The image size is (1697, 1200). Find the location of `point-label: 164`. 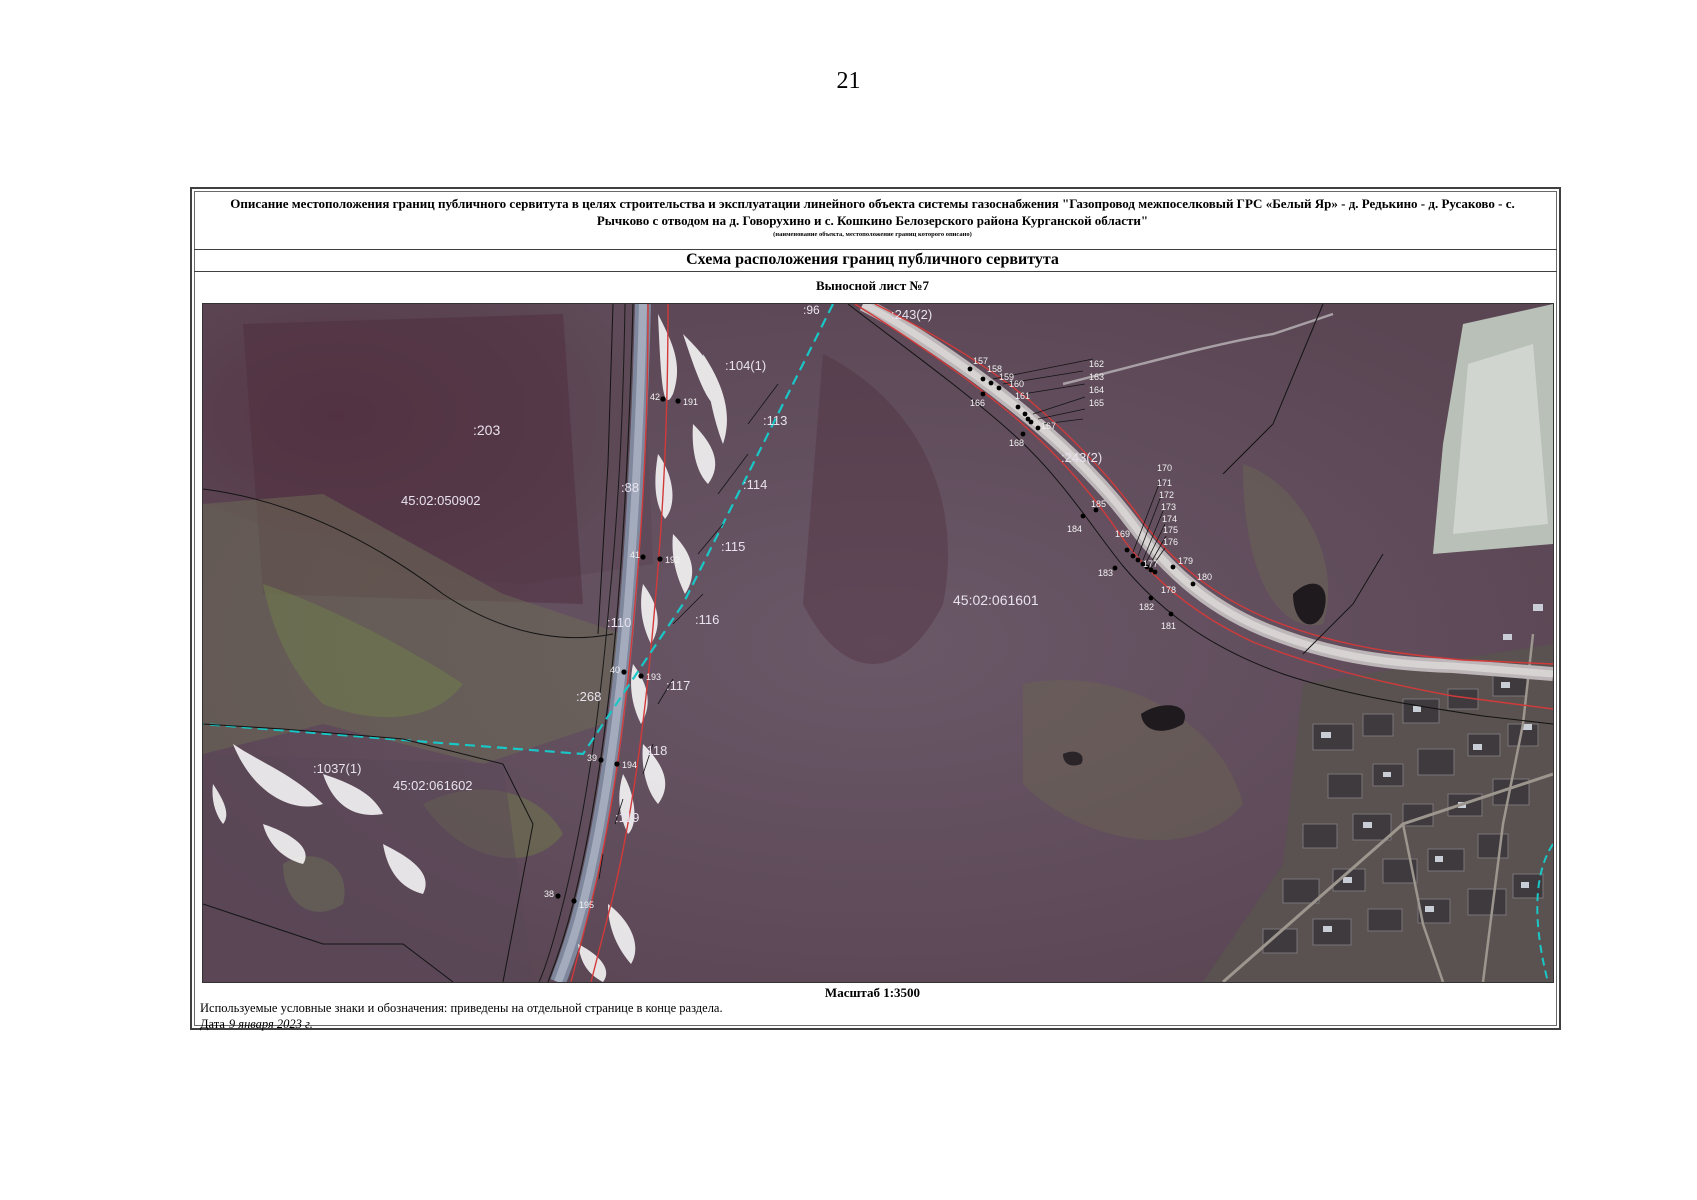

point-label: 164 is located at coordinates (1096, 390).